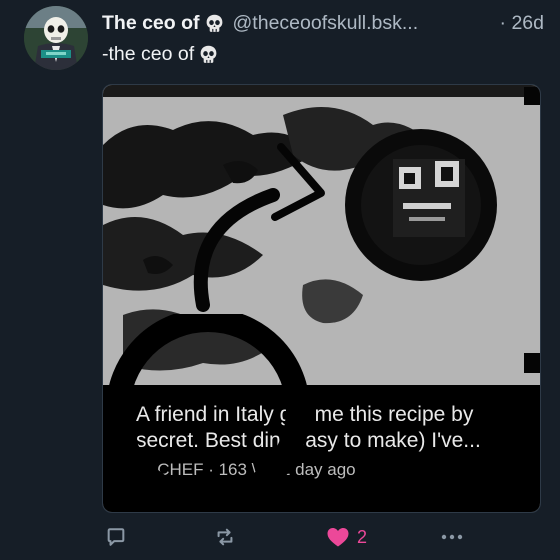 The image size is (560, 560). I want to click on heart-icon, so click(338, 537).